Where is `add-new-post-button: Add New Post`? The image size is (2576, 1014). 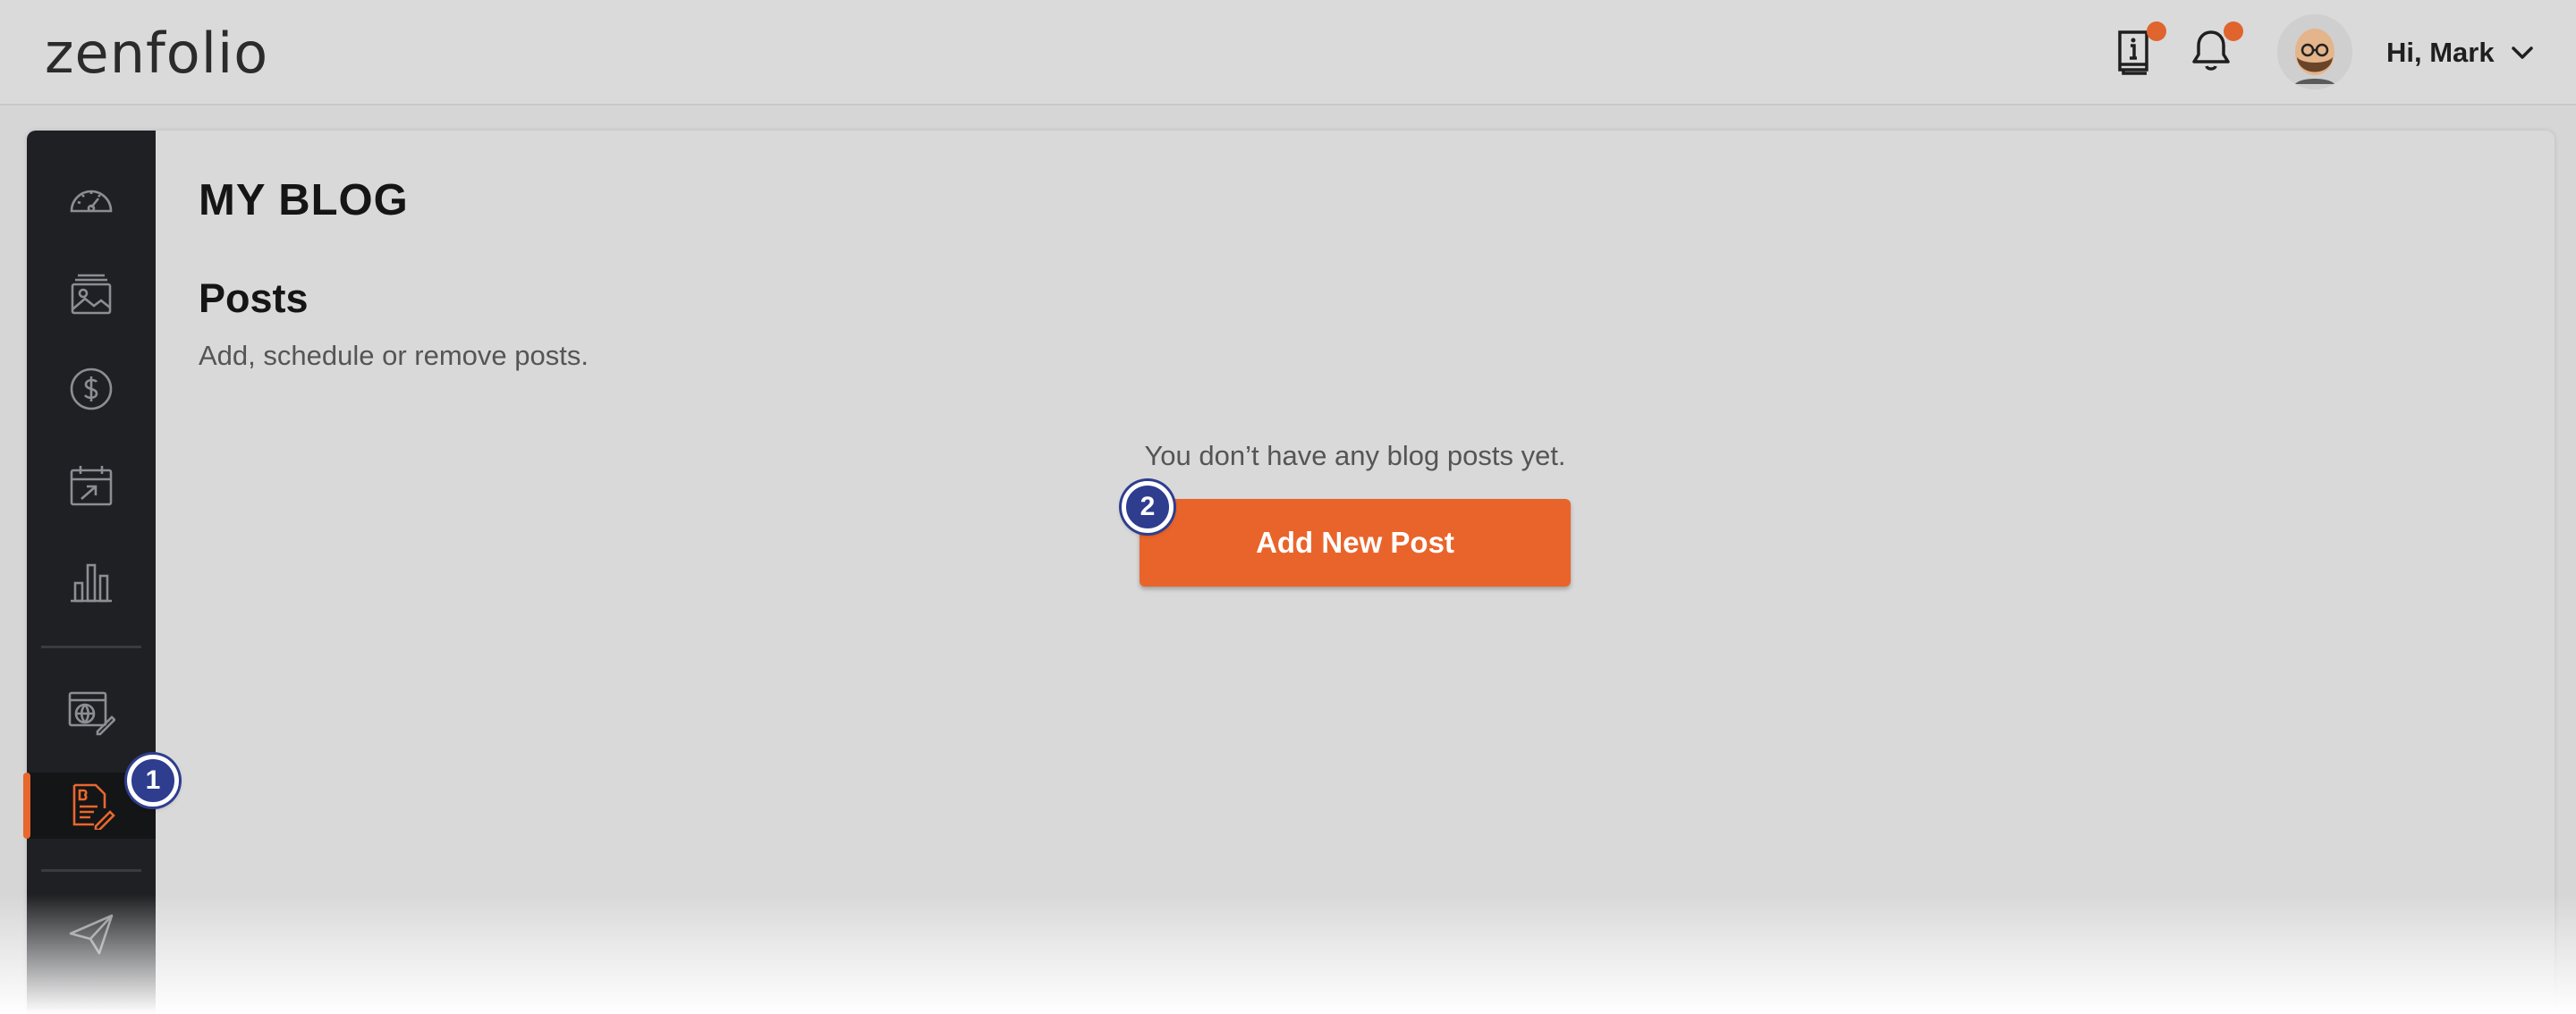
add-new-post-button: Add New Post is located at coordinates (1355, 543).